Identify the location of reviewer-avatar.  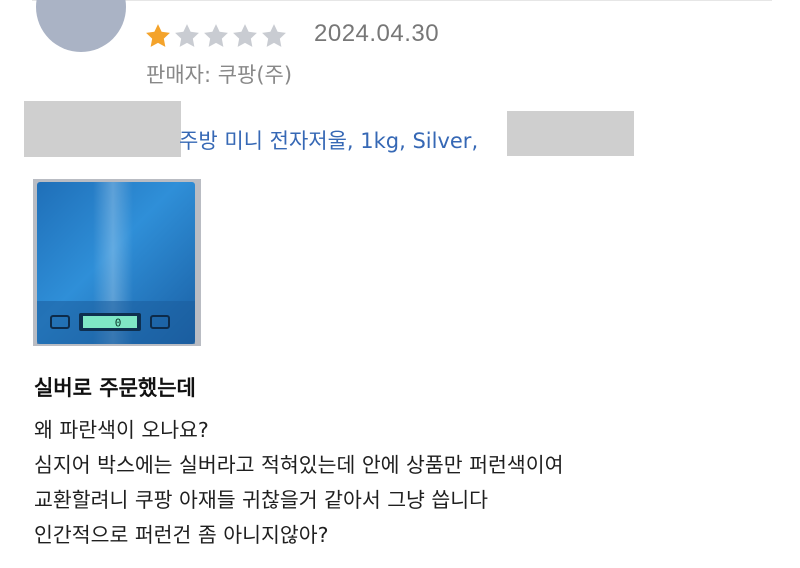
(81, 26).